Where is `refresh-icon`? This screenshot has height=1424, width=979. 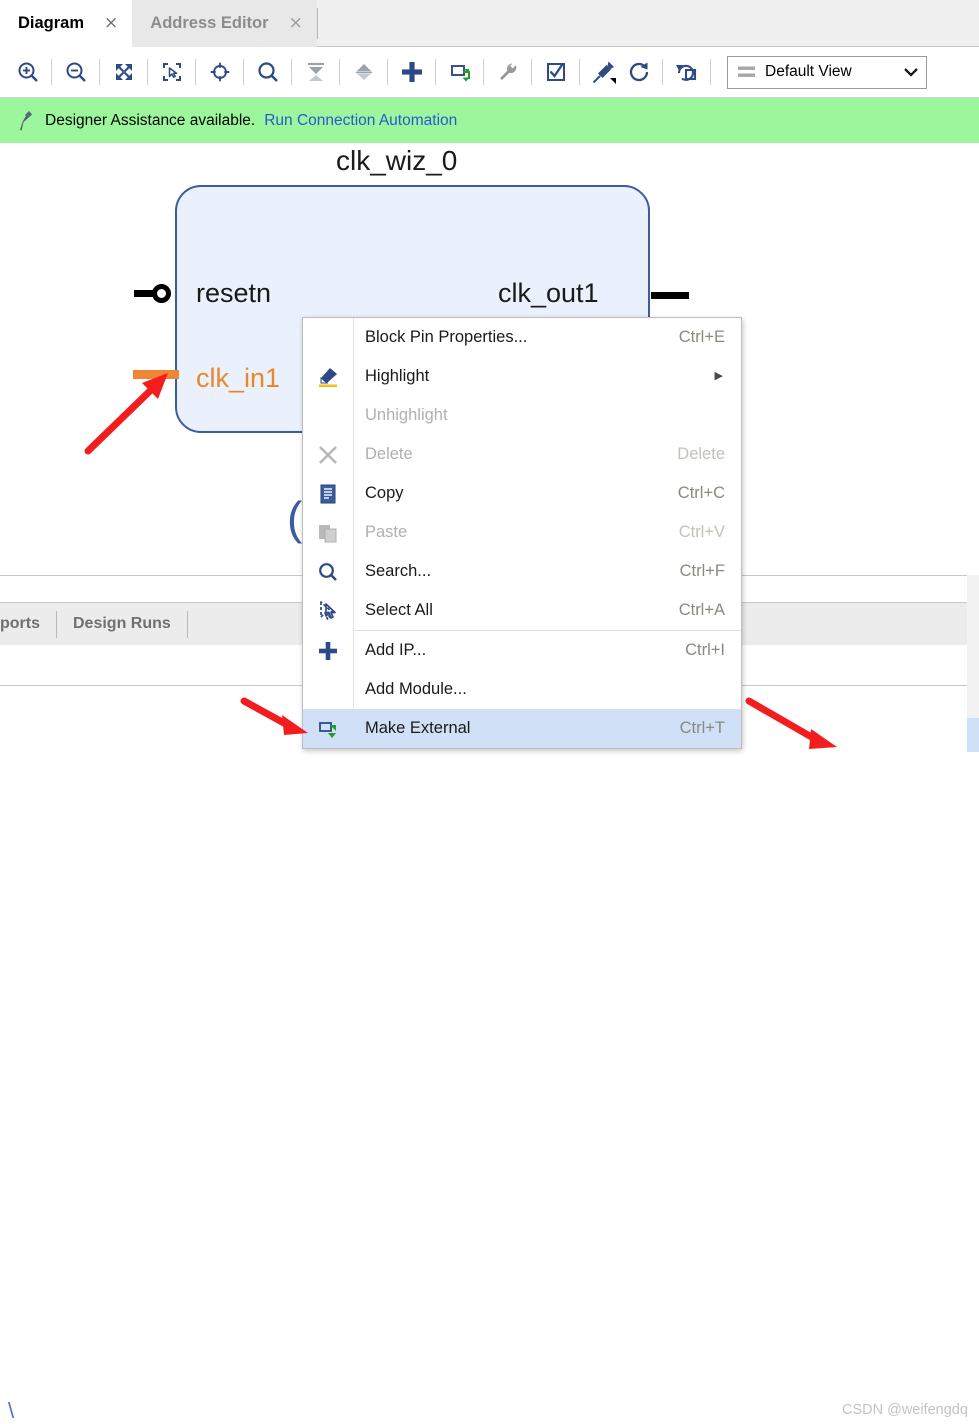 refresh-icon is located at coordinates (638, 72).